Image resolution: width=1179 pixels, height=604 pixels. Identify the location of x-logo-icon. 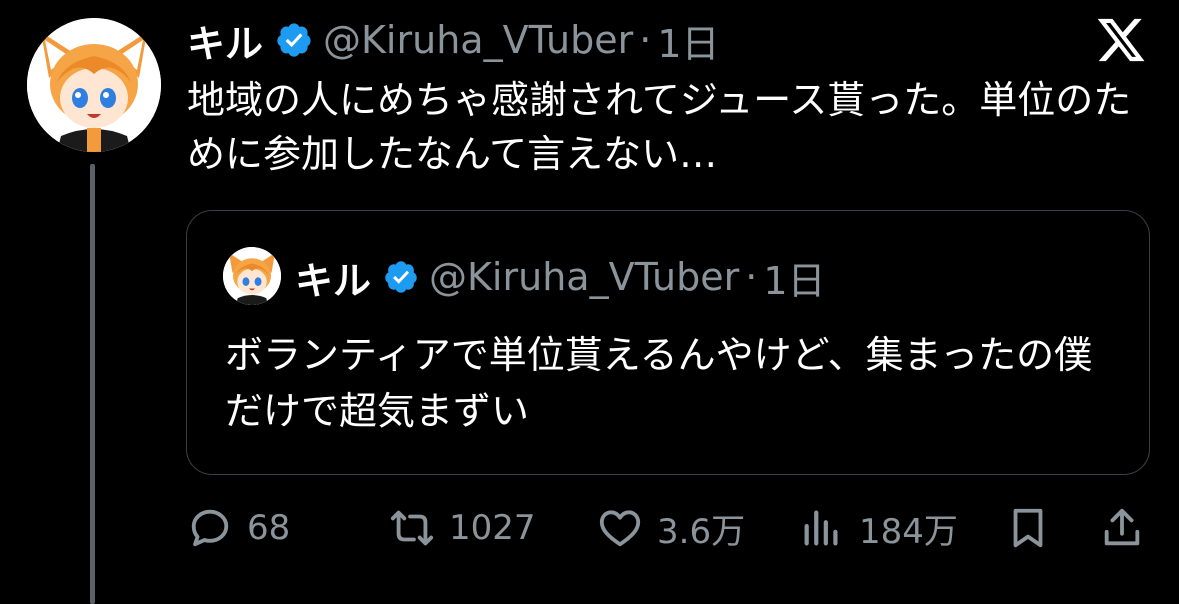
(1121, 40).